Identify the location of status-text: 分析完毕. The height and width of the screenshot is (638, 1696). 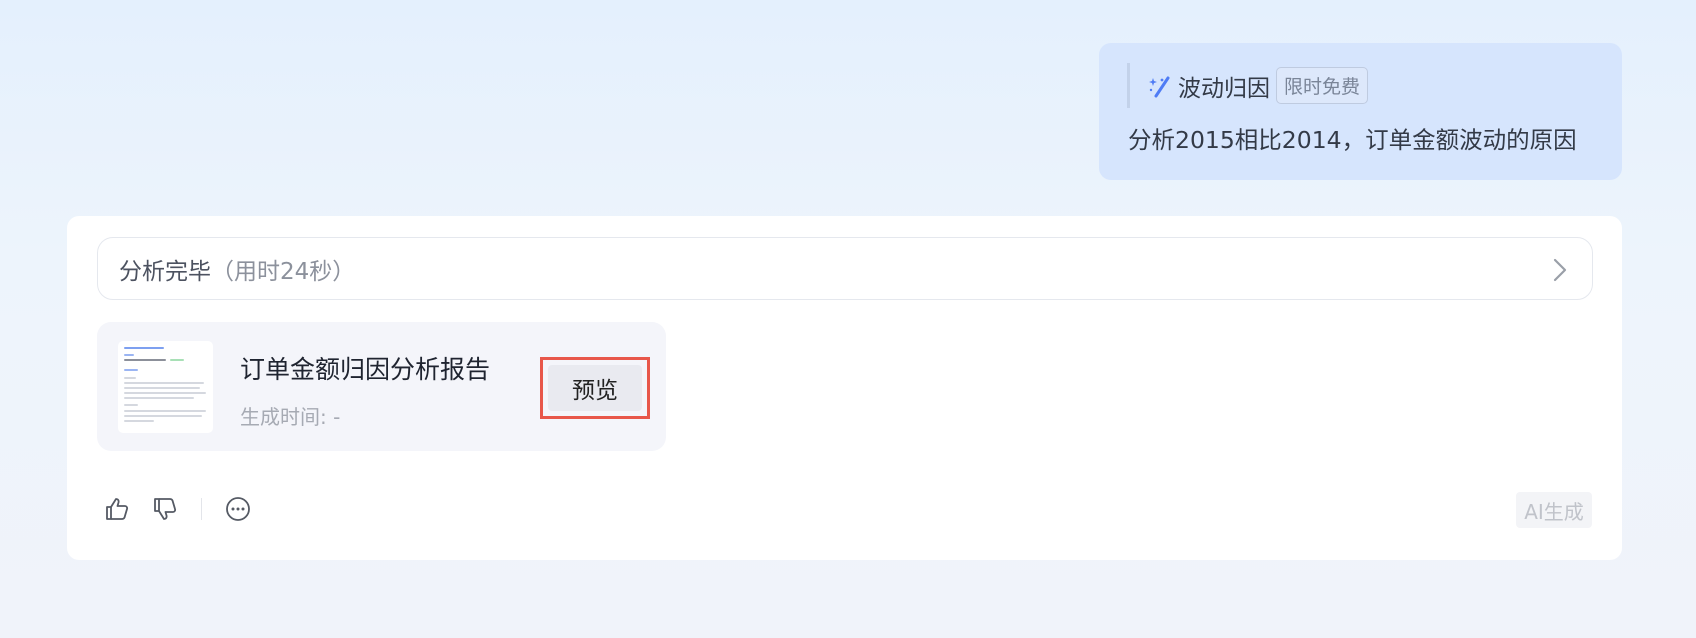
(165, 271).